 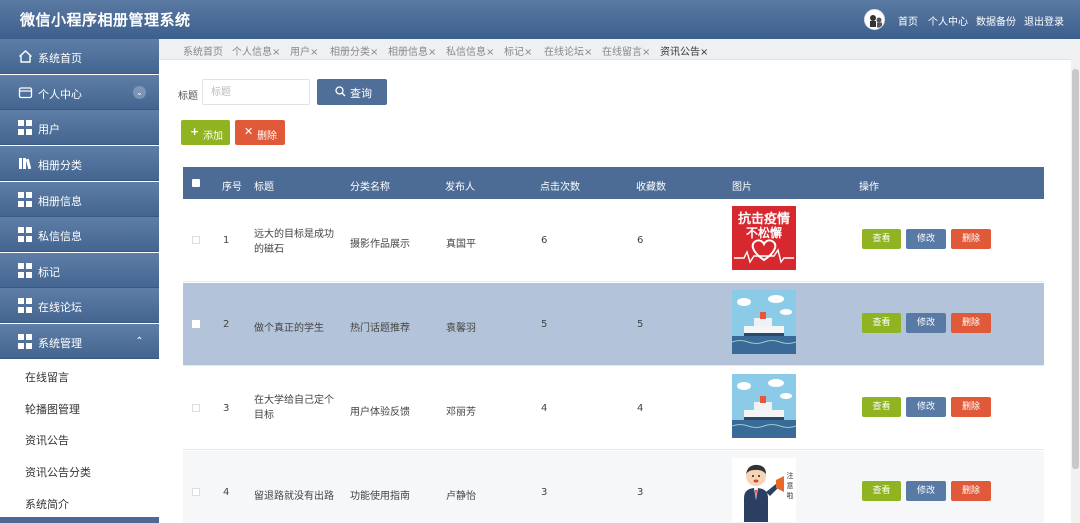 I want to click on cartoon-image: 注 意 啦, so click(x=764, y=490).